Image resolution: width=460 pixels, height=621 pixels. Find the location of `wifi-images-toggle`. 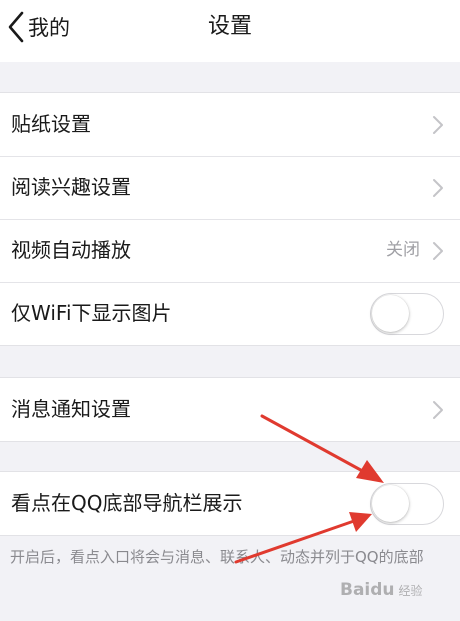

wifi-images-toggle is located at coordinates (407, 314).